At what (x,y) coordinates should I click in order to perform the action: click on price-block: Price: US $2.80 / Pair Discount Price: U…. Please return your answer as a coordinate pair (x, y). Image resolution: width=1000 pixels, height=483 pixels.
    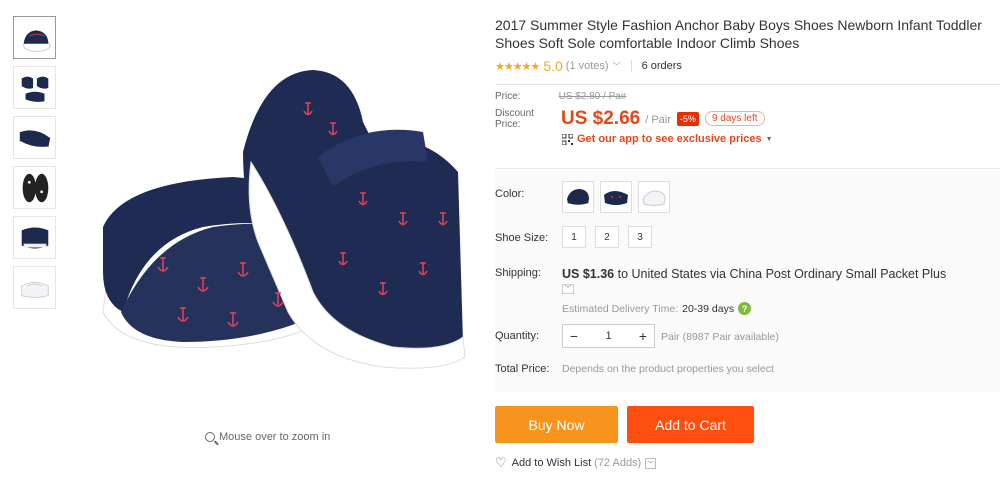
    Looking at the image, I should click on (747, 118).